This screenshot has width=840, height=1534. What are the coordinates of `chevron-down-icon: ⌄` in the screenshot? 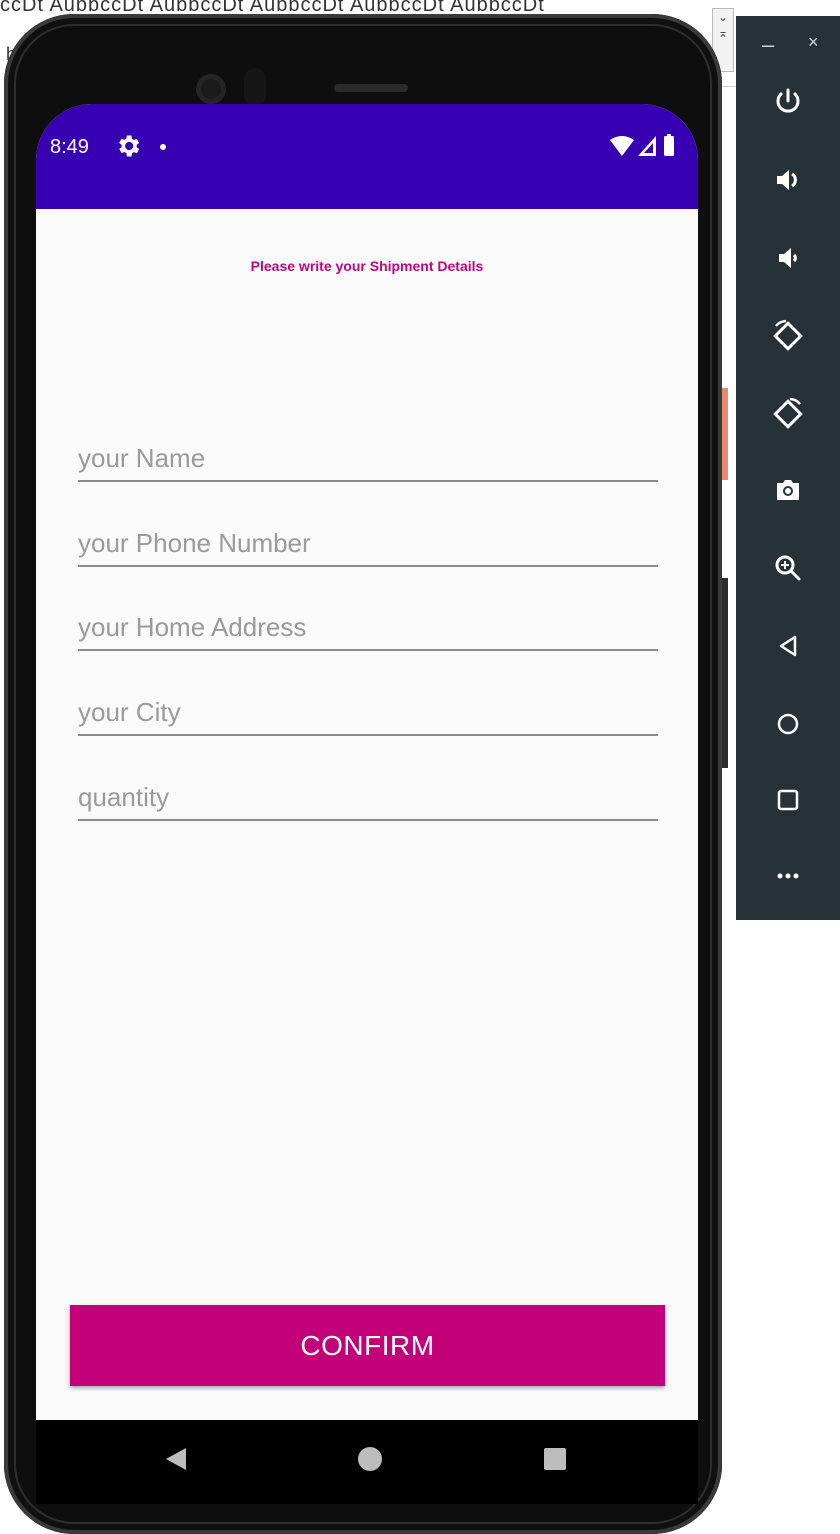 It's located at (723, 17).